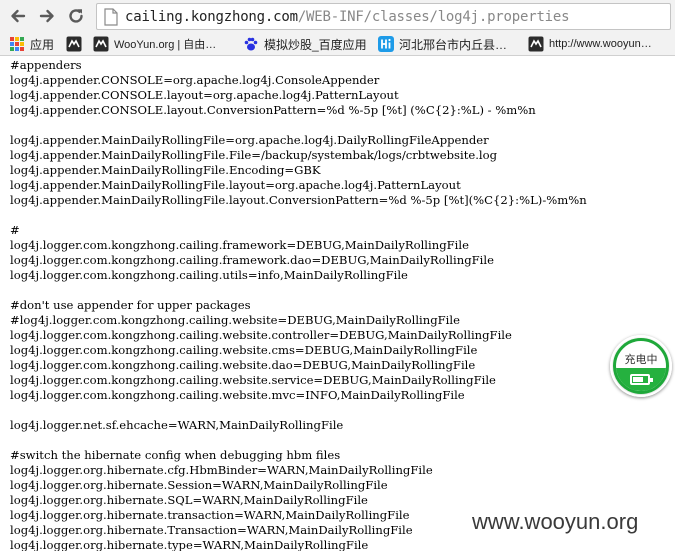 Image resolution: width=675 pixels, height=551 pixels. I want to click on file-line: #, so click(15, 230).